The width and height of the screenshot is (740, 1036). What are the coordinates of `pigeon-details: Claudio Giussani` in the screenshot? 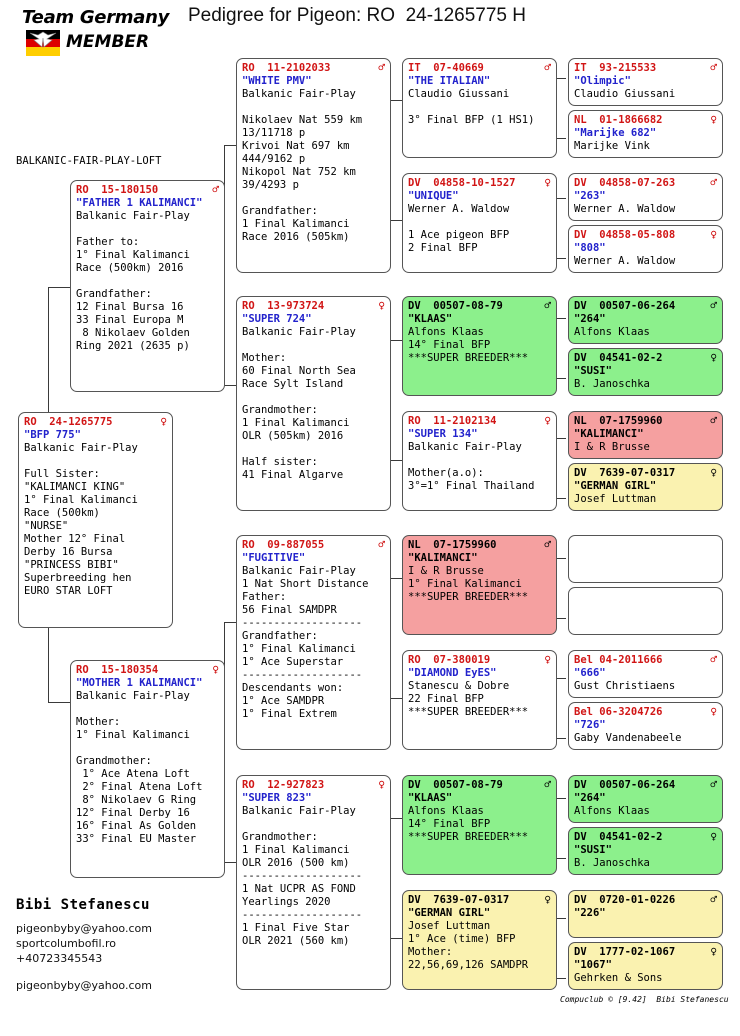 It's located at (625, 94).